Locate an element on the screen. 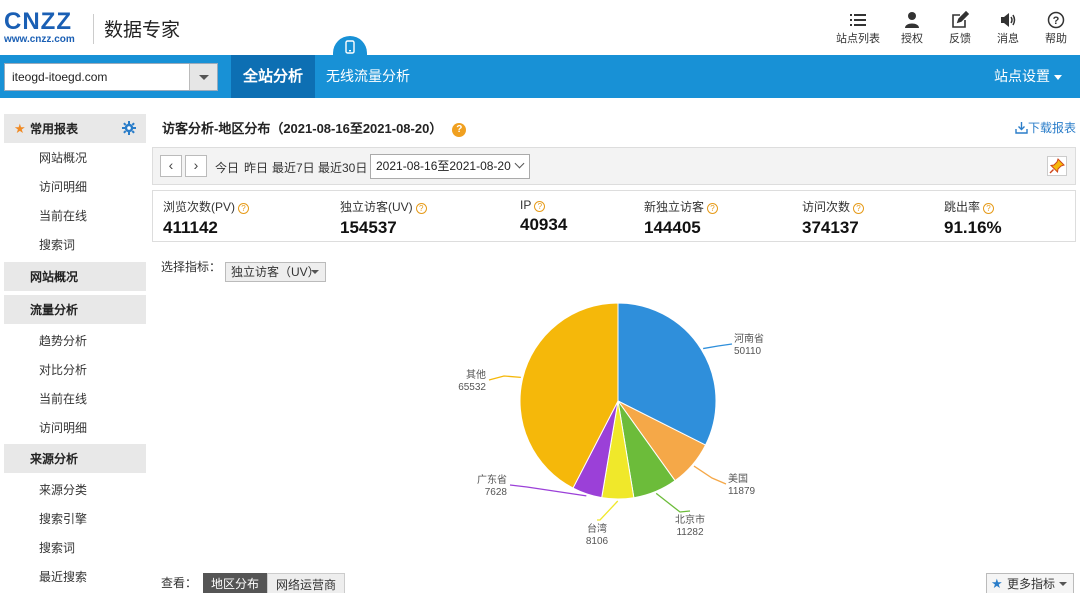  metric-label: 选择指标： is located at coordinates (191, 267).